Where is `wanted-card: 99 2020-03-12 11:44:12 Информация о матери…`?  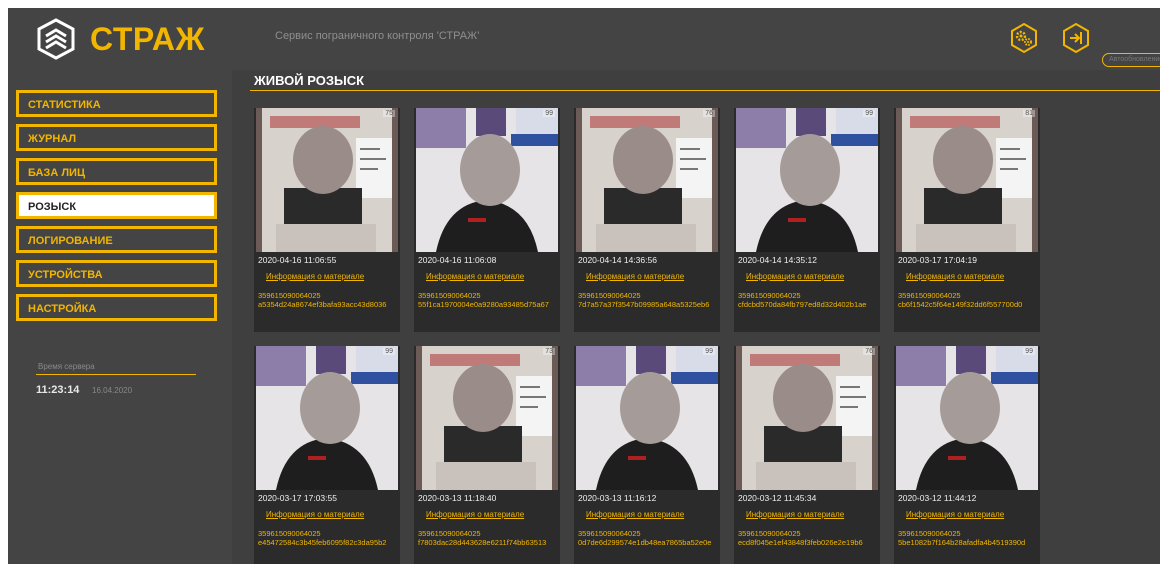 wanted-card: 99 2020-03-12 11:44:12 Информация о матери… is located at coordinates (967, 455).